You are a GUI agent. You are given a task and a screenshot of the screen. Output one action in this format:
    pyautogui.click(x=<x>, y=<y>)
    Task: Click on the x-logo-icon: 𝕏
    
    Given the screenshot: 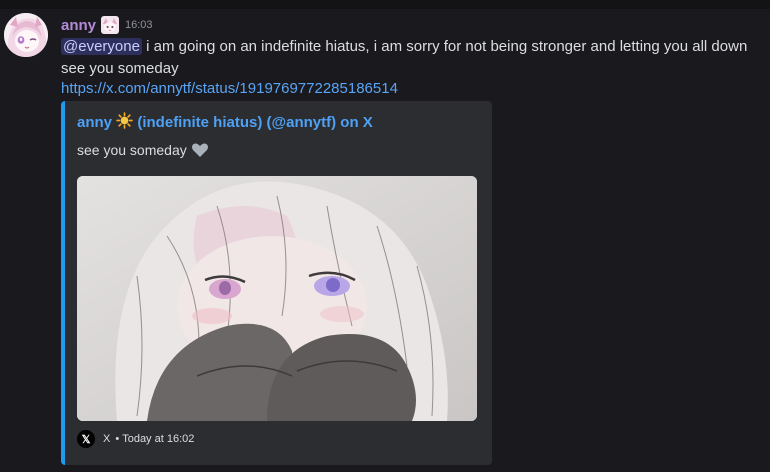 What is the action you would take?
    pyautogui.click(x=86, y=439)
    